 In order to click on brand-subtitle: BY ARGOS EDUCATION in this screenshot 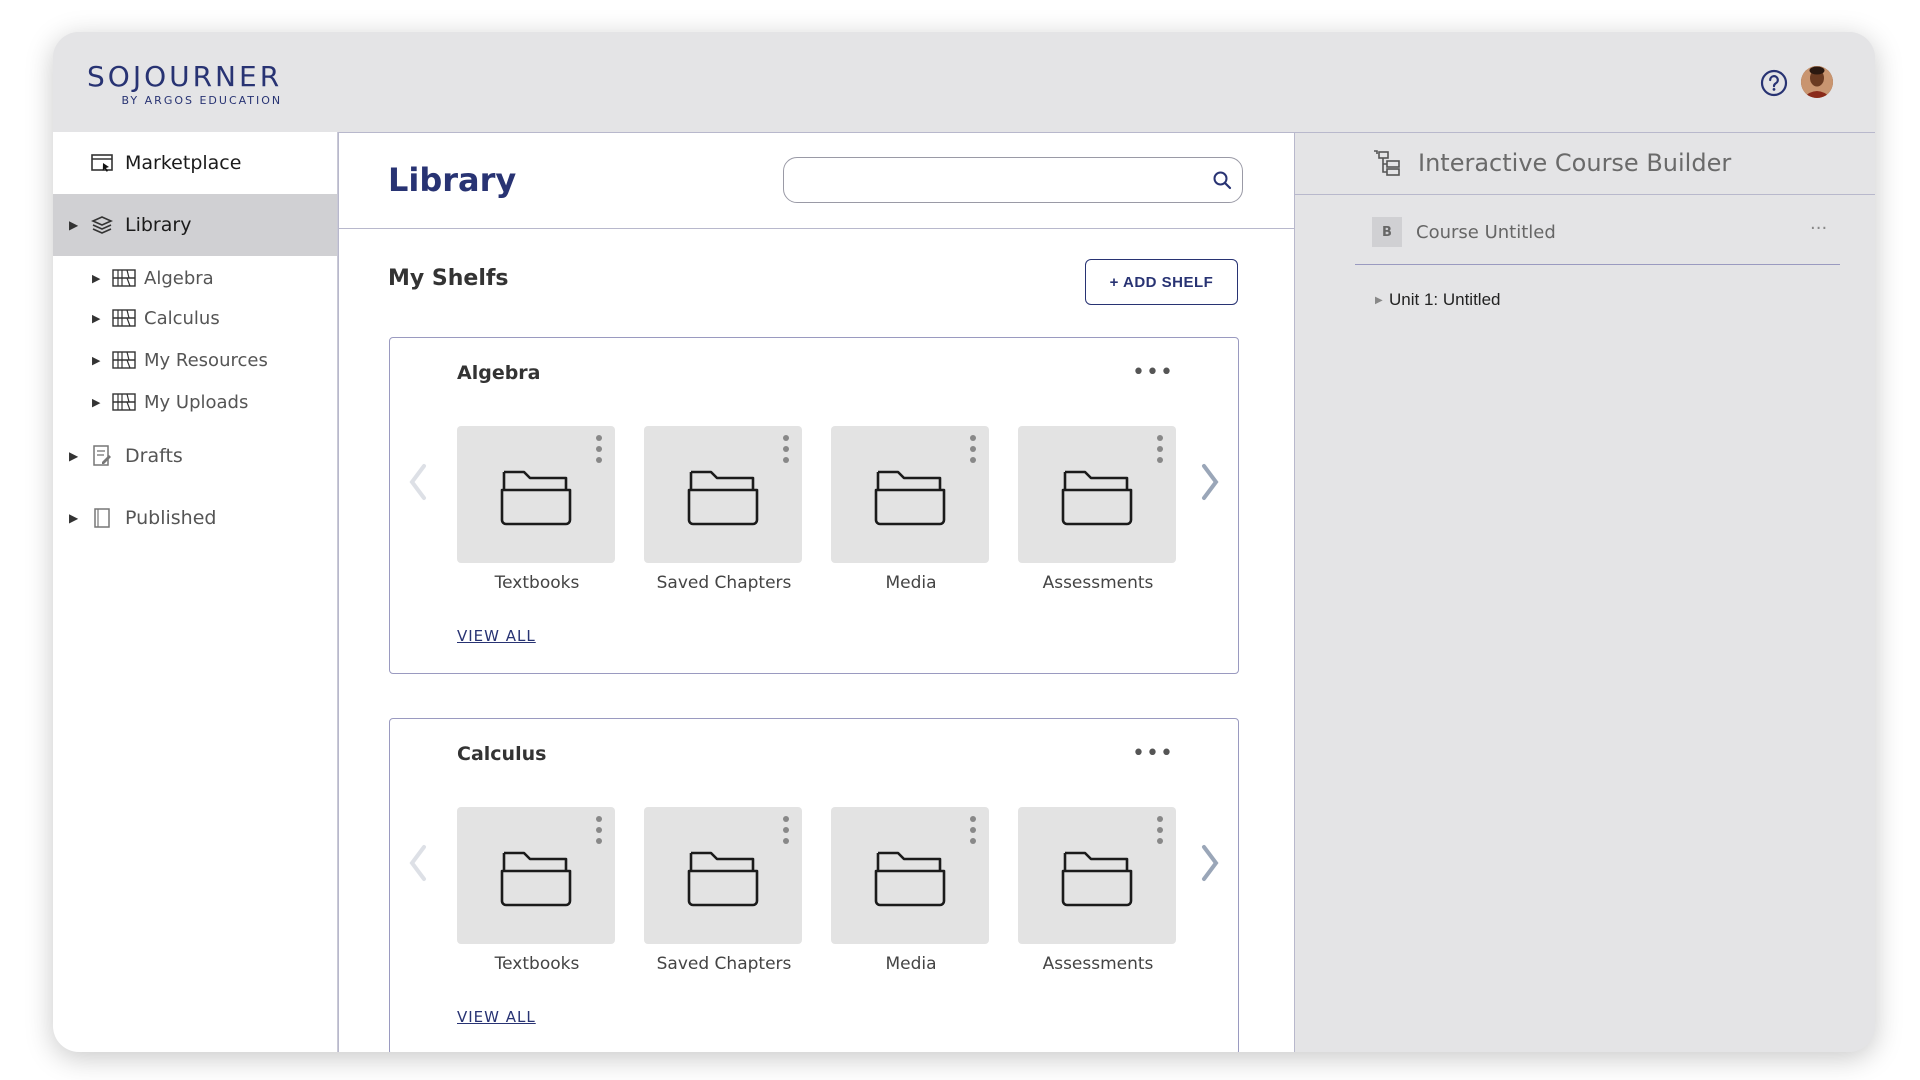, I will do `click(202, 100)`.